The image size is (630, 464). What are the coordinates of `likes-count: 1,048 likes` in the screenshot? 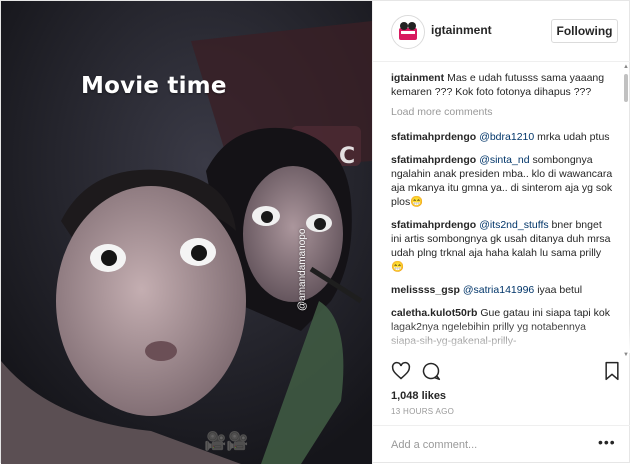 It's located at (418, 396).